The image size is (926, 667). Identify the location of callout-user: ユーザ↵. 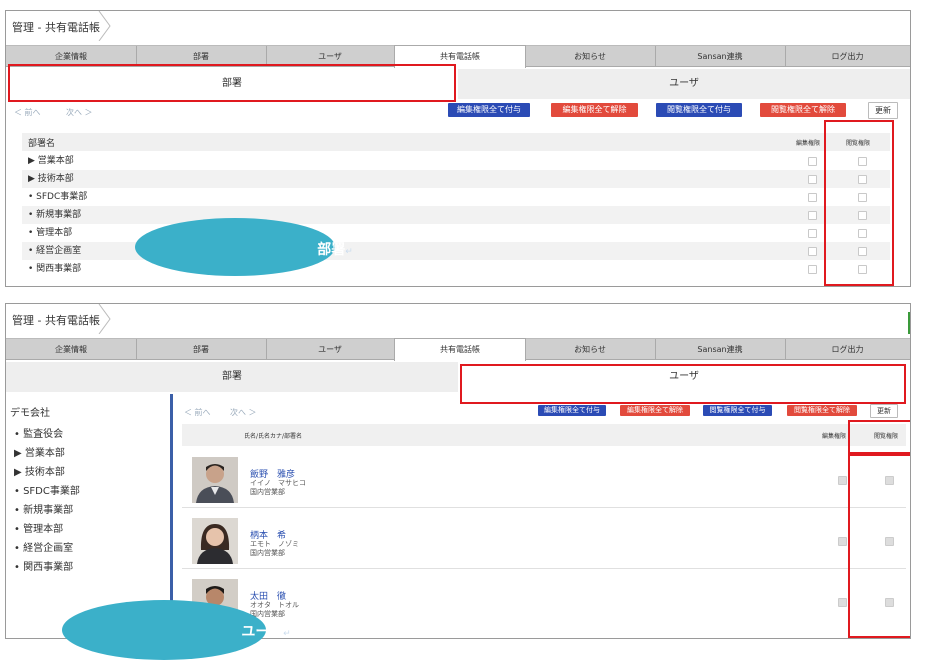
(176, 630).